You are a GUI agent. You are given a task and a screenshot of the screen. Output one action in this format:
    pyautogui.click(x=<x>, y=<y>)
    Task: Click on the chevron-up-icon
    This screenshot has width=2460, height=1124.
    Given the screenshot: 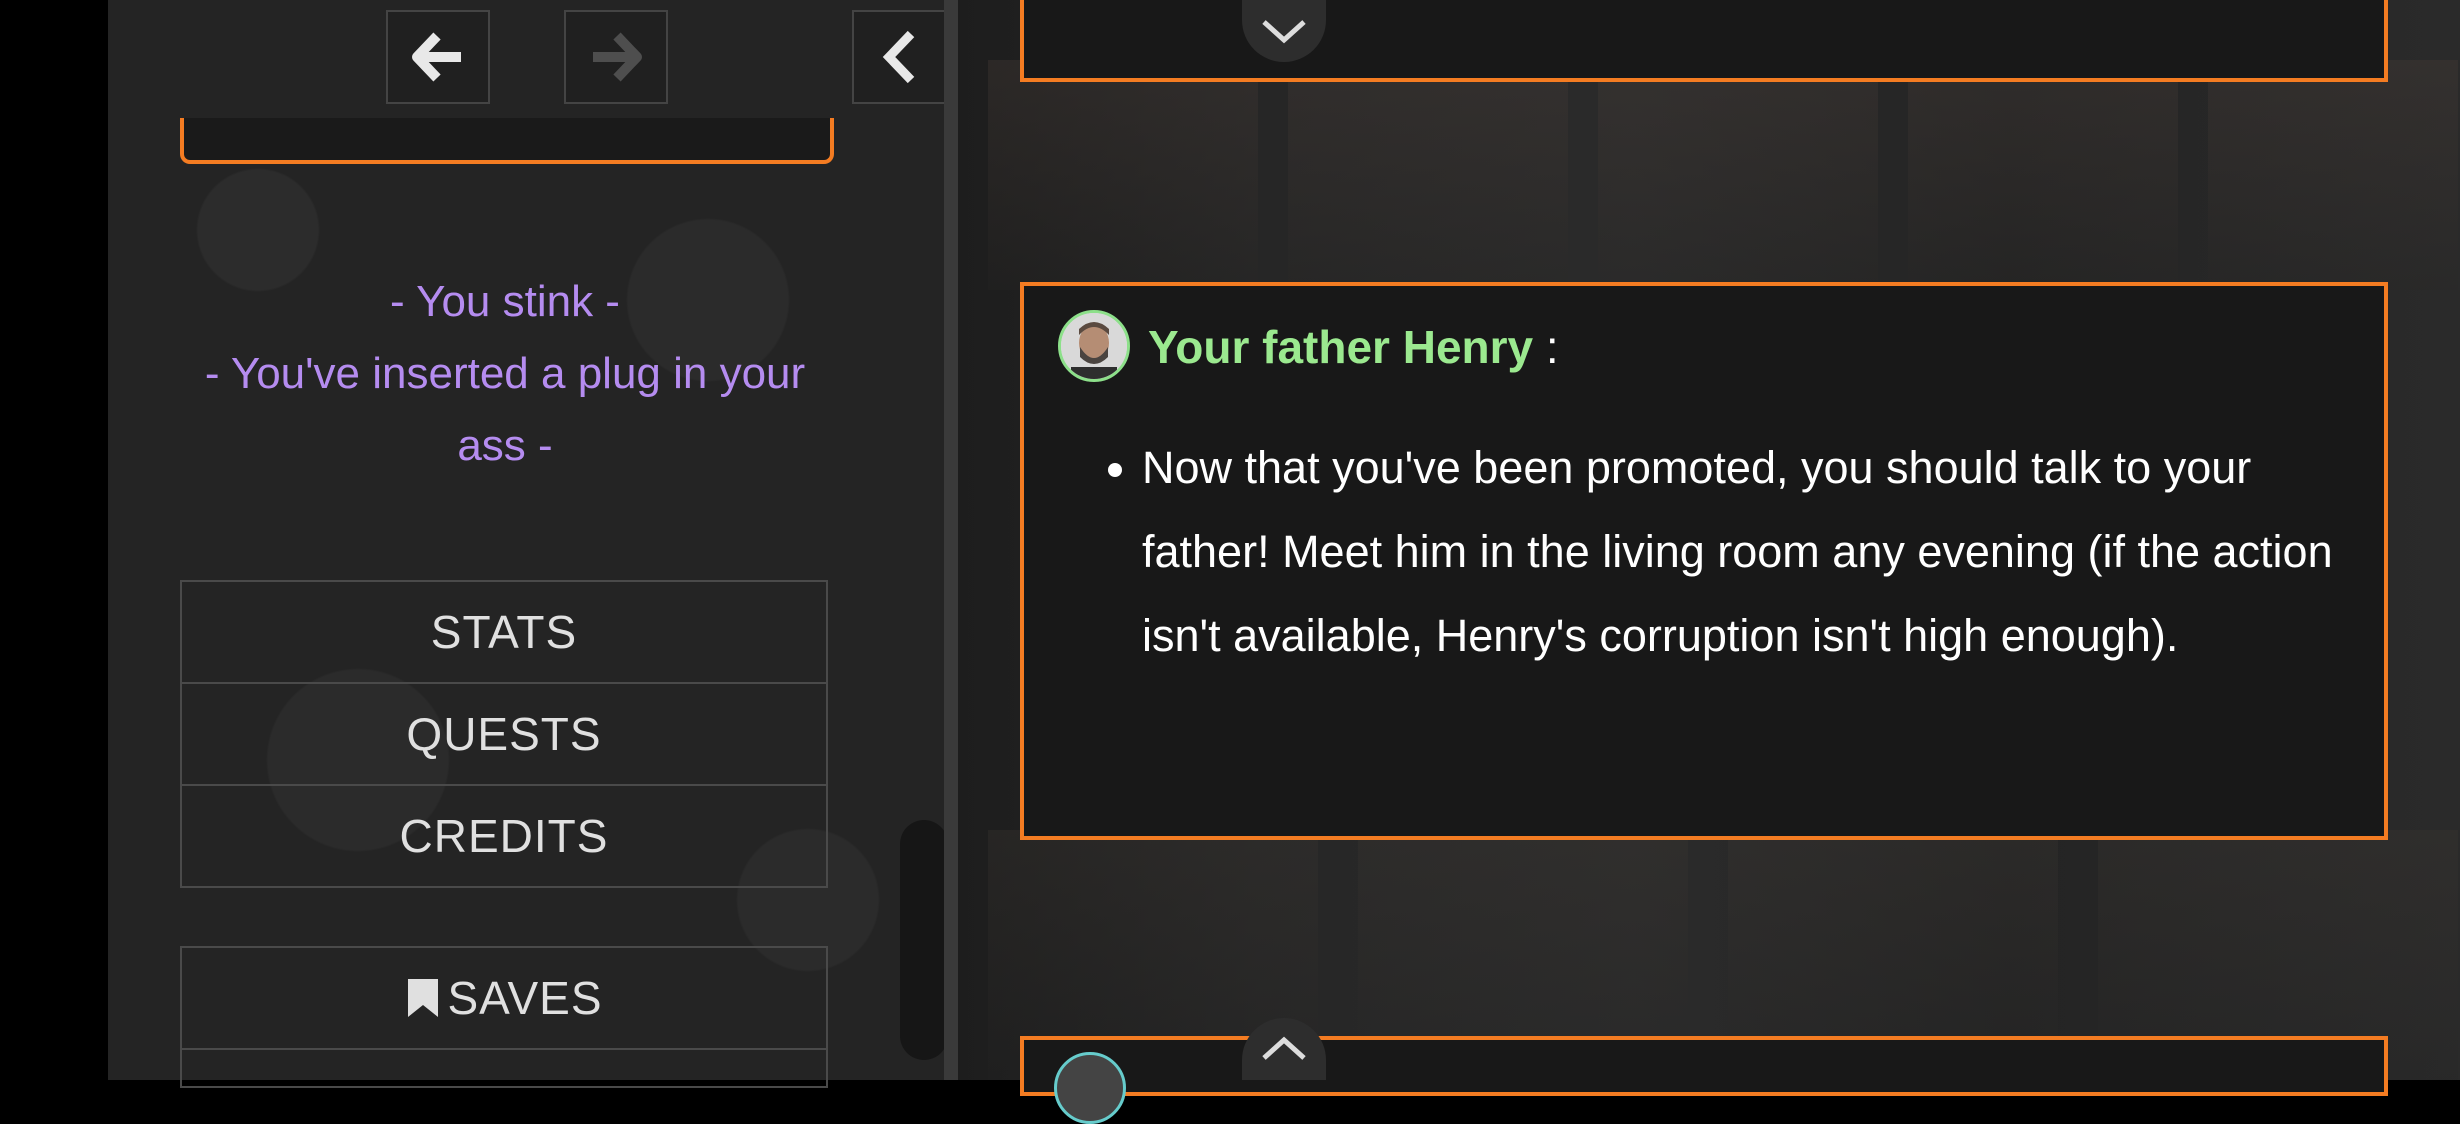 What is the action you would take?
    pyautogui.click(x=1284, y=1048)
    